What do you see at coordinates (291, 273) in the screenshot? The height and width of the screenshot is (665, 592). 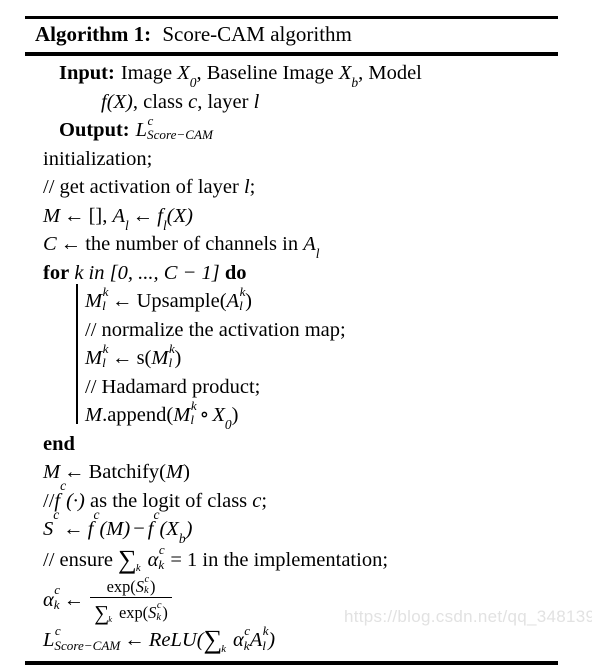 I see `for-loop-header: for k in [0, ..., C − 1] do` at bounding box center [291, 273].